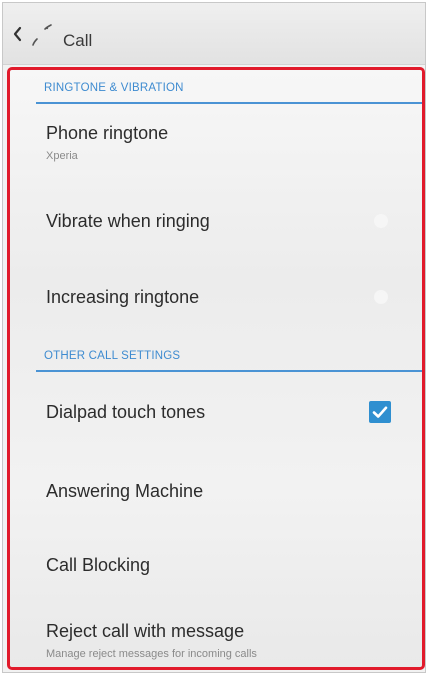  I want to click on pref-increasing-ringtone: Increasing ringtone, so click(218, 298).